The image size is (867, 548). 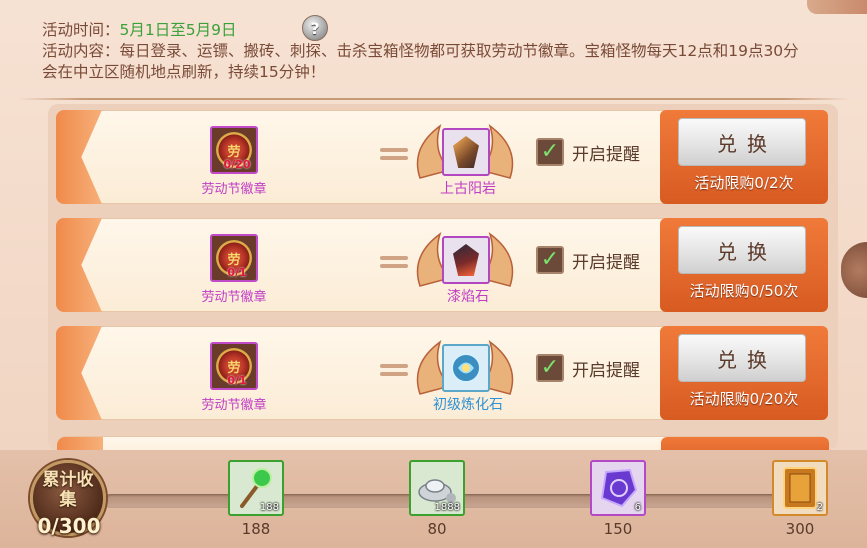 What do you see at coordinates (854, 270) in the screenshot?
I see `side-scroll-knob` at bounding box center [854, 270].